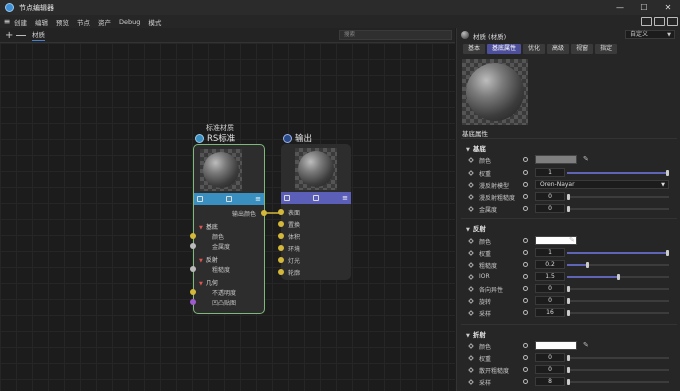 The height and width of the screenshot is (391, 680). I want to click on tab-optimize: 优化, so click(534, 49).